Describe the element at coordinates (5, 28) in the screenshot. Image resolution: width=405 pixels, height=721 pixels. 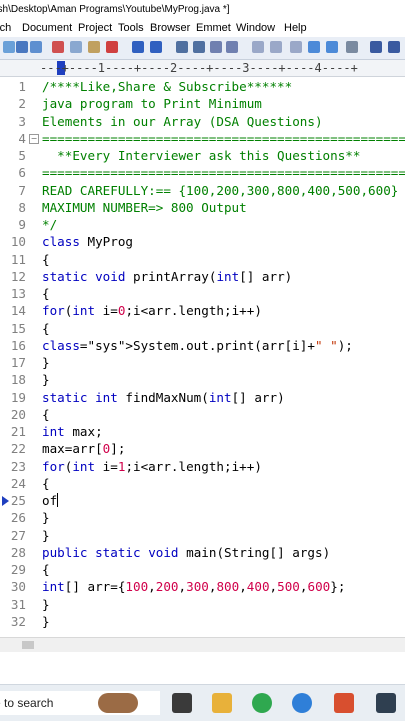
I see `menu-search: rch` at that location.